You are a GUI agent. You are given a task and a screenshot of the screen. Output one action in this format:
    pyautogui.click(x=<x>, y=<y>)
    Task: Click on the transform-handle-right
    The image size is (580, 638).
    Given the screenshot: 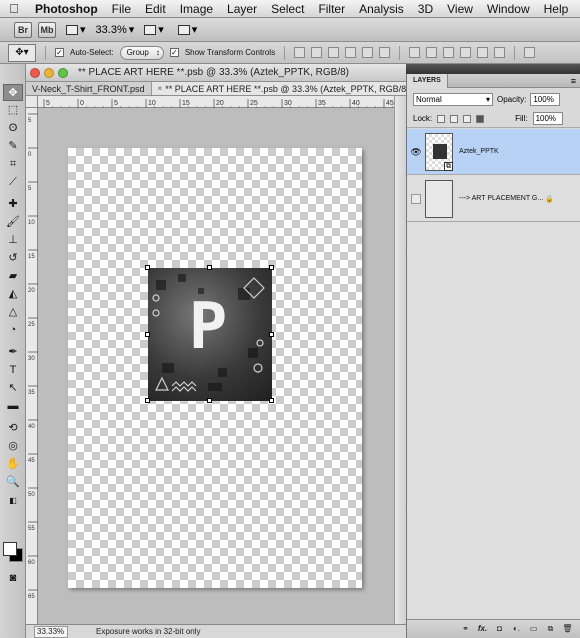 What is the action you would take?
    pyautogui.click(x=271, y=334)
    